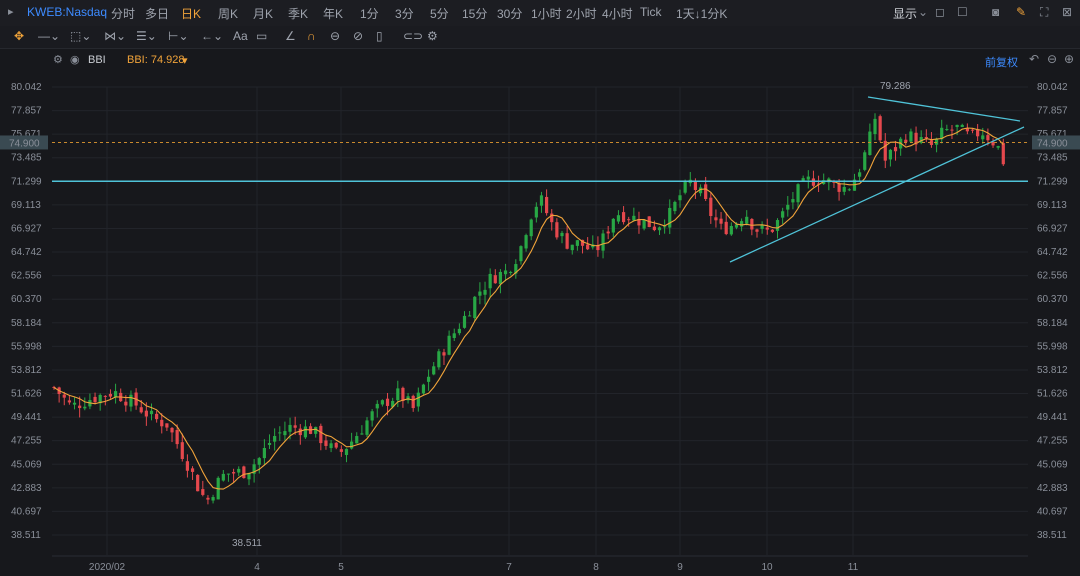  What do you see at coordinates (940, 12) in the screenshot?
I see `layout-square-icon: ◻` at bounding box center [940, 12].